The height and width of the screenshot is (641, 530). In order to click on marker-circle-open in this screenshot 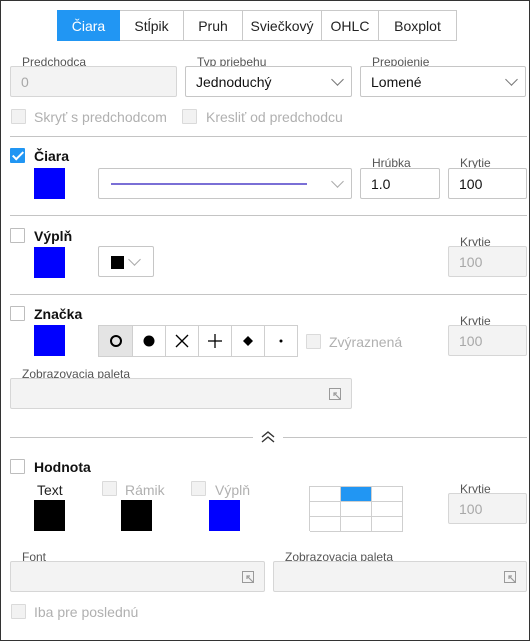, I will do `click(115, 341)`.